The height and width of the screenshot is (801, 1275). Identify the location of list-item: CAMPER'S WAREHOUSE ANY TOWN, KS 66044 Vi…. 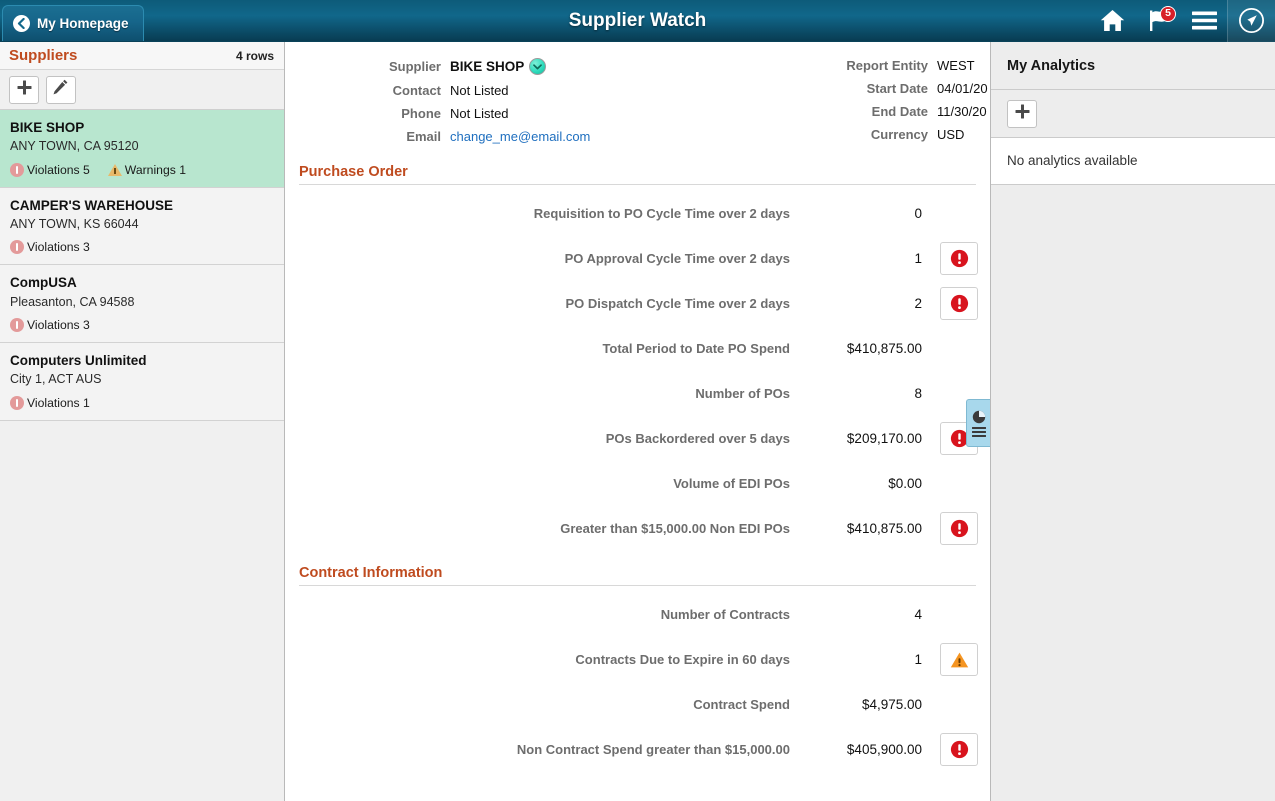
(142, 226).